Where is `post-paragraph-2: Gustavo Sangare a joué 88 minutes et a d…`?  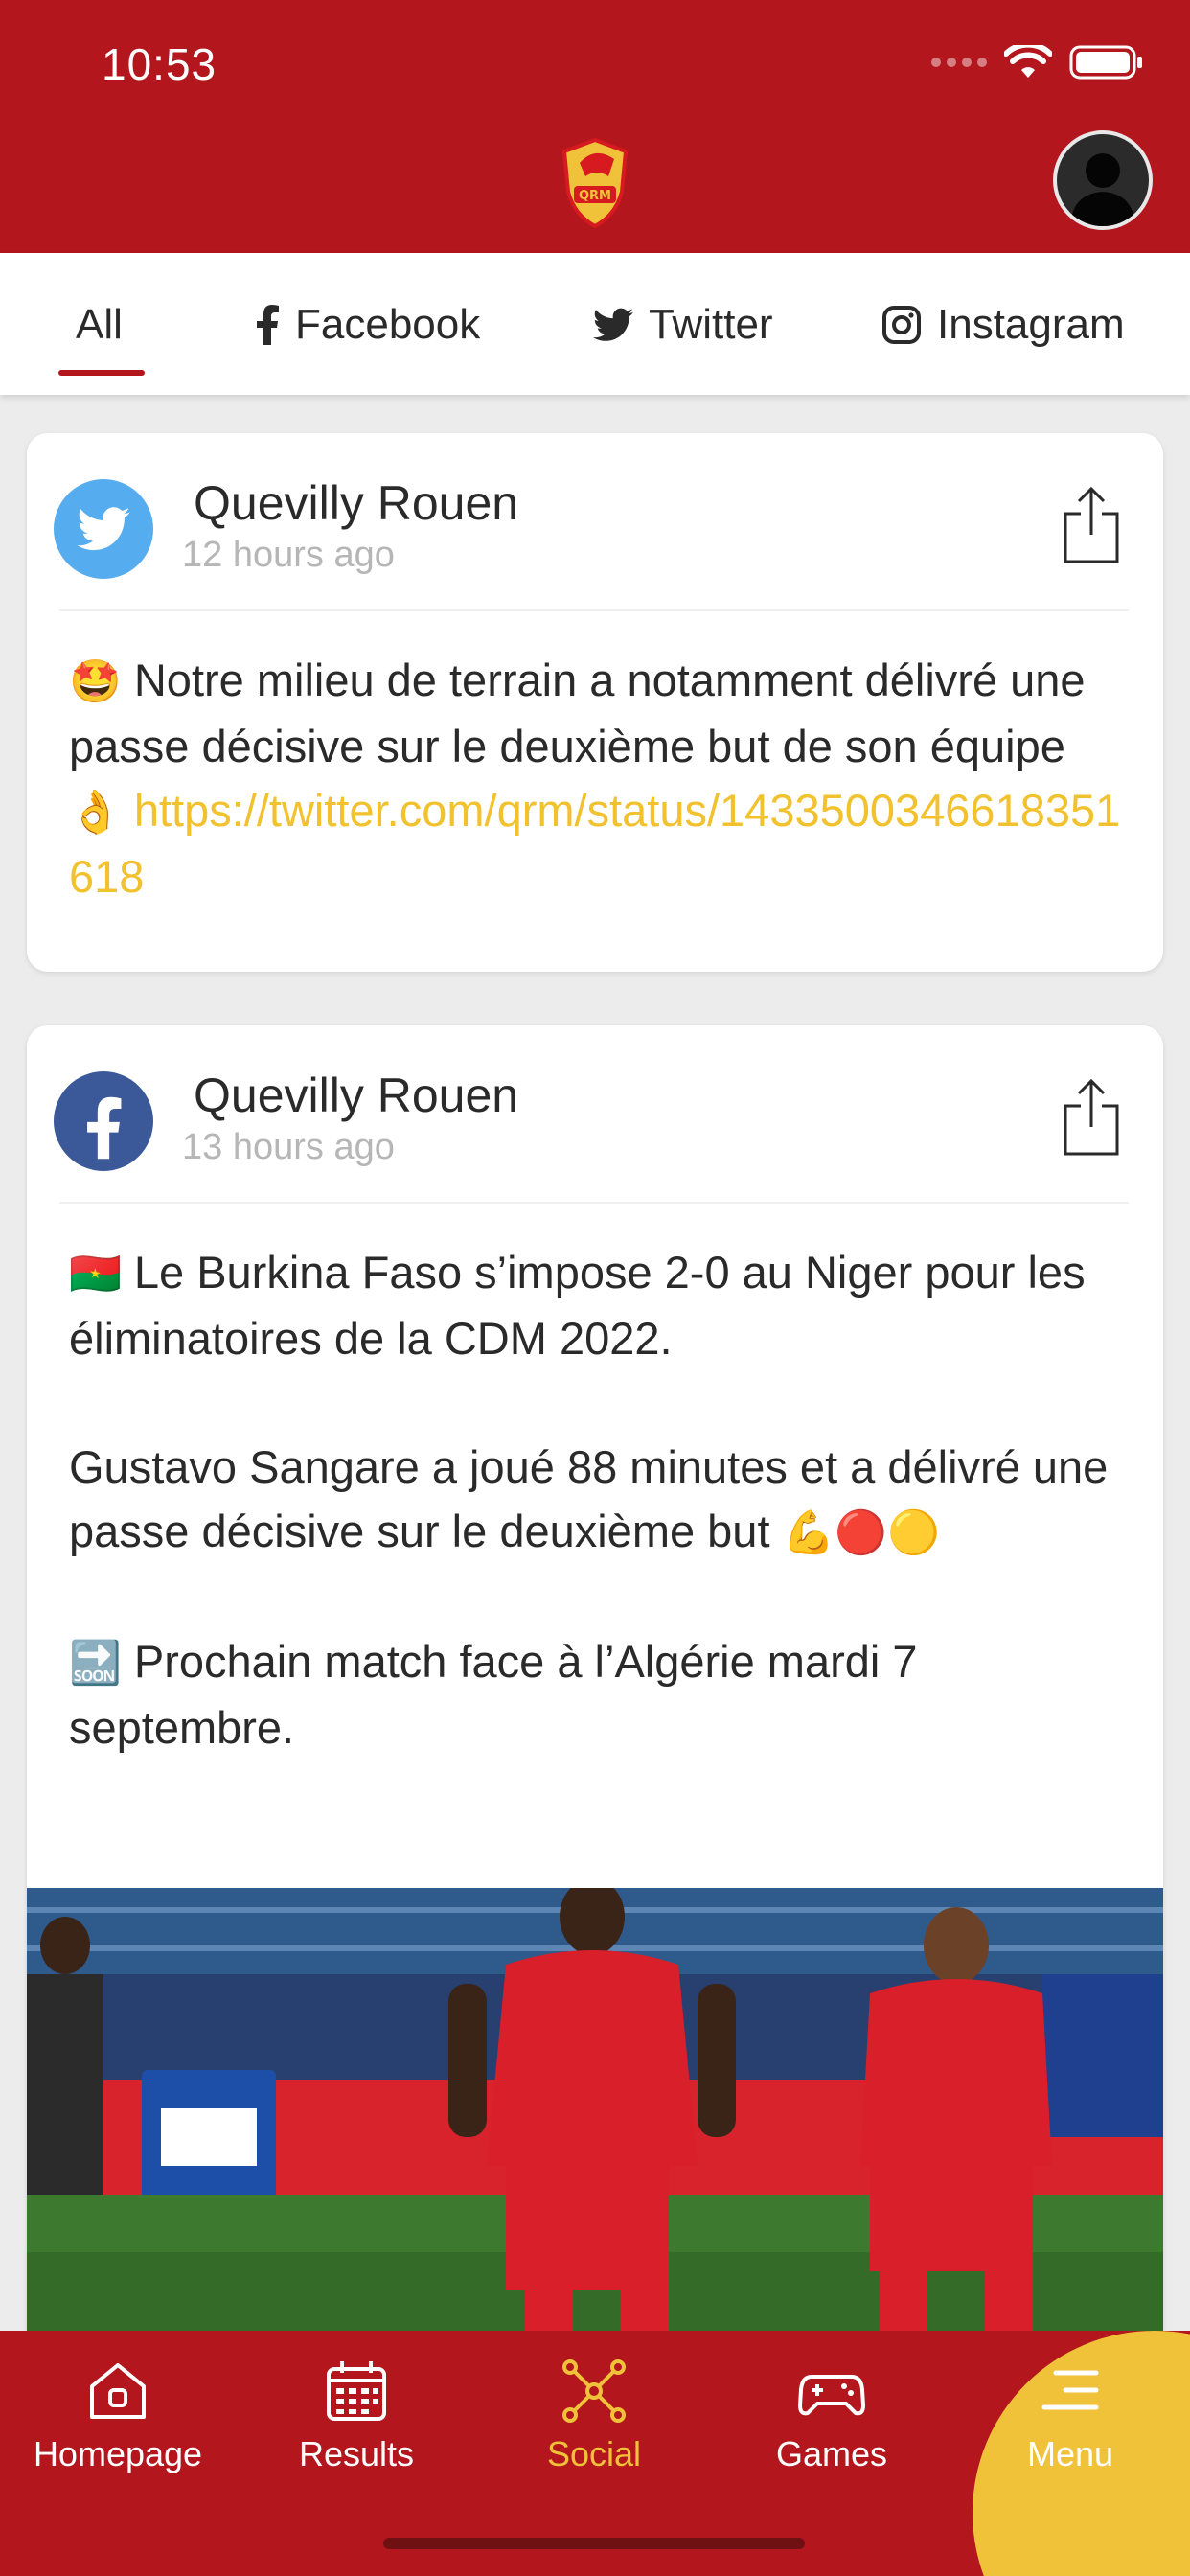
post-paragraph-2: Gustavo Sangare a joué 88 minutes et a d… is located at coordinates (589, 1498).